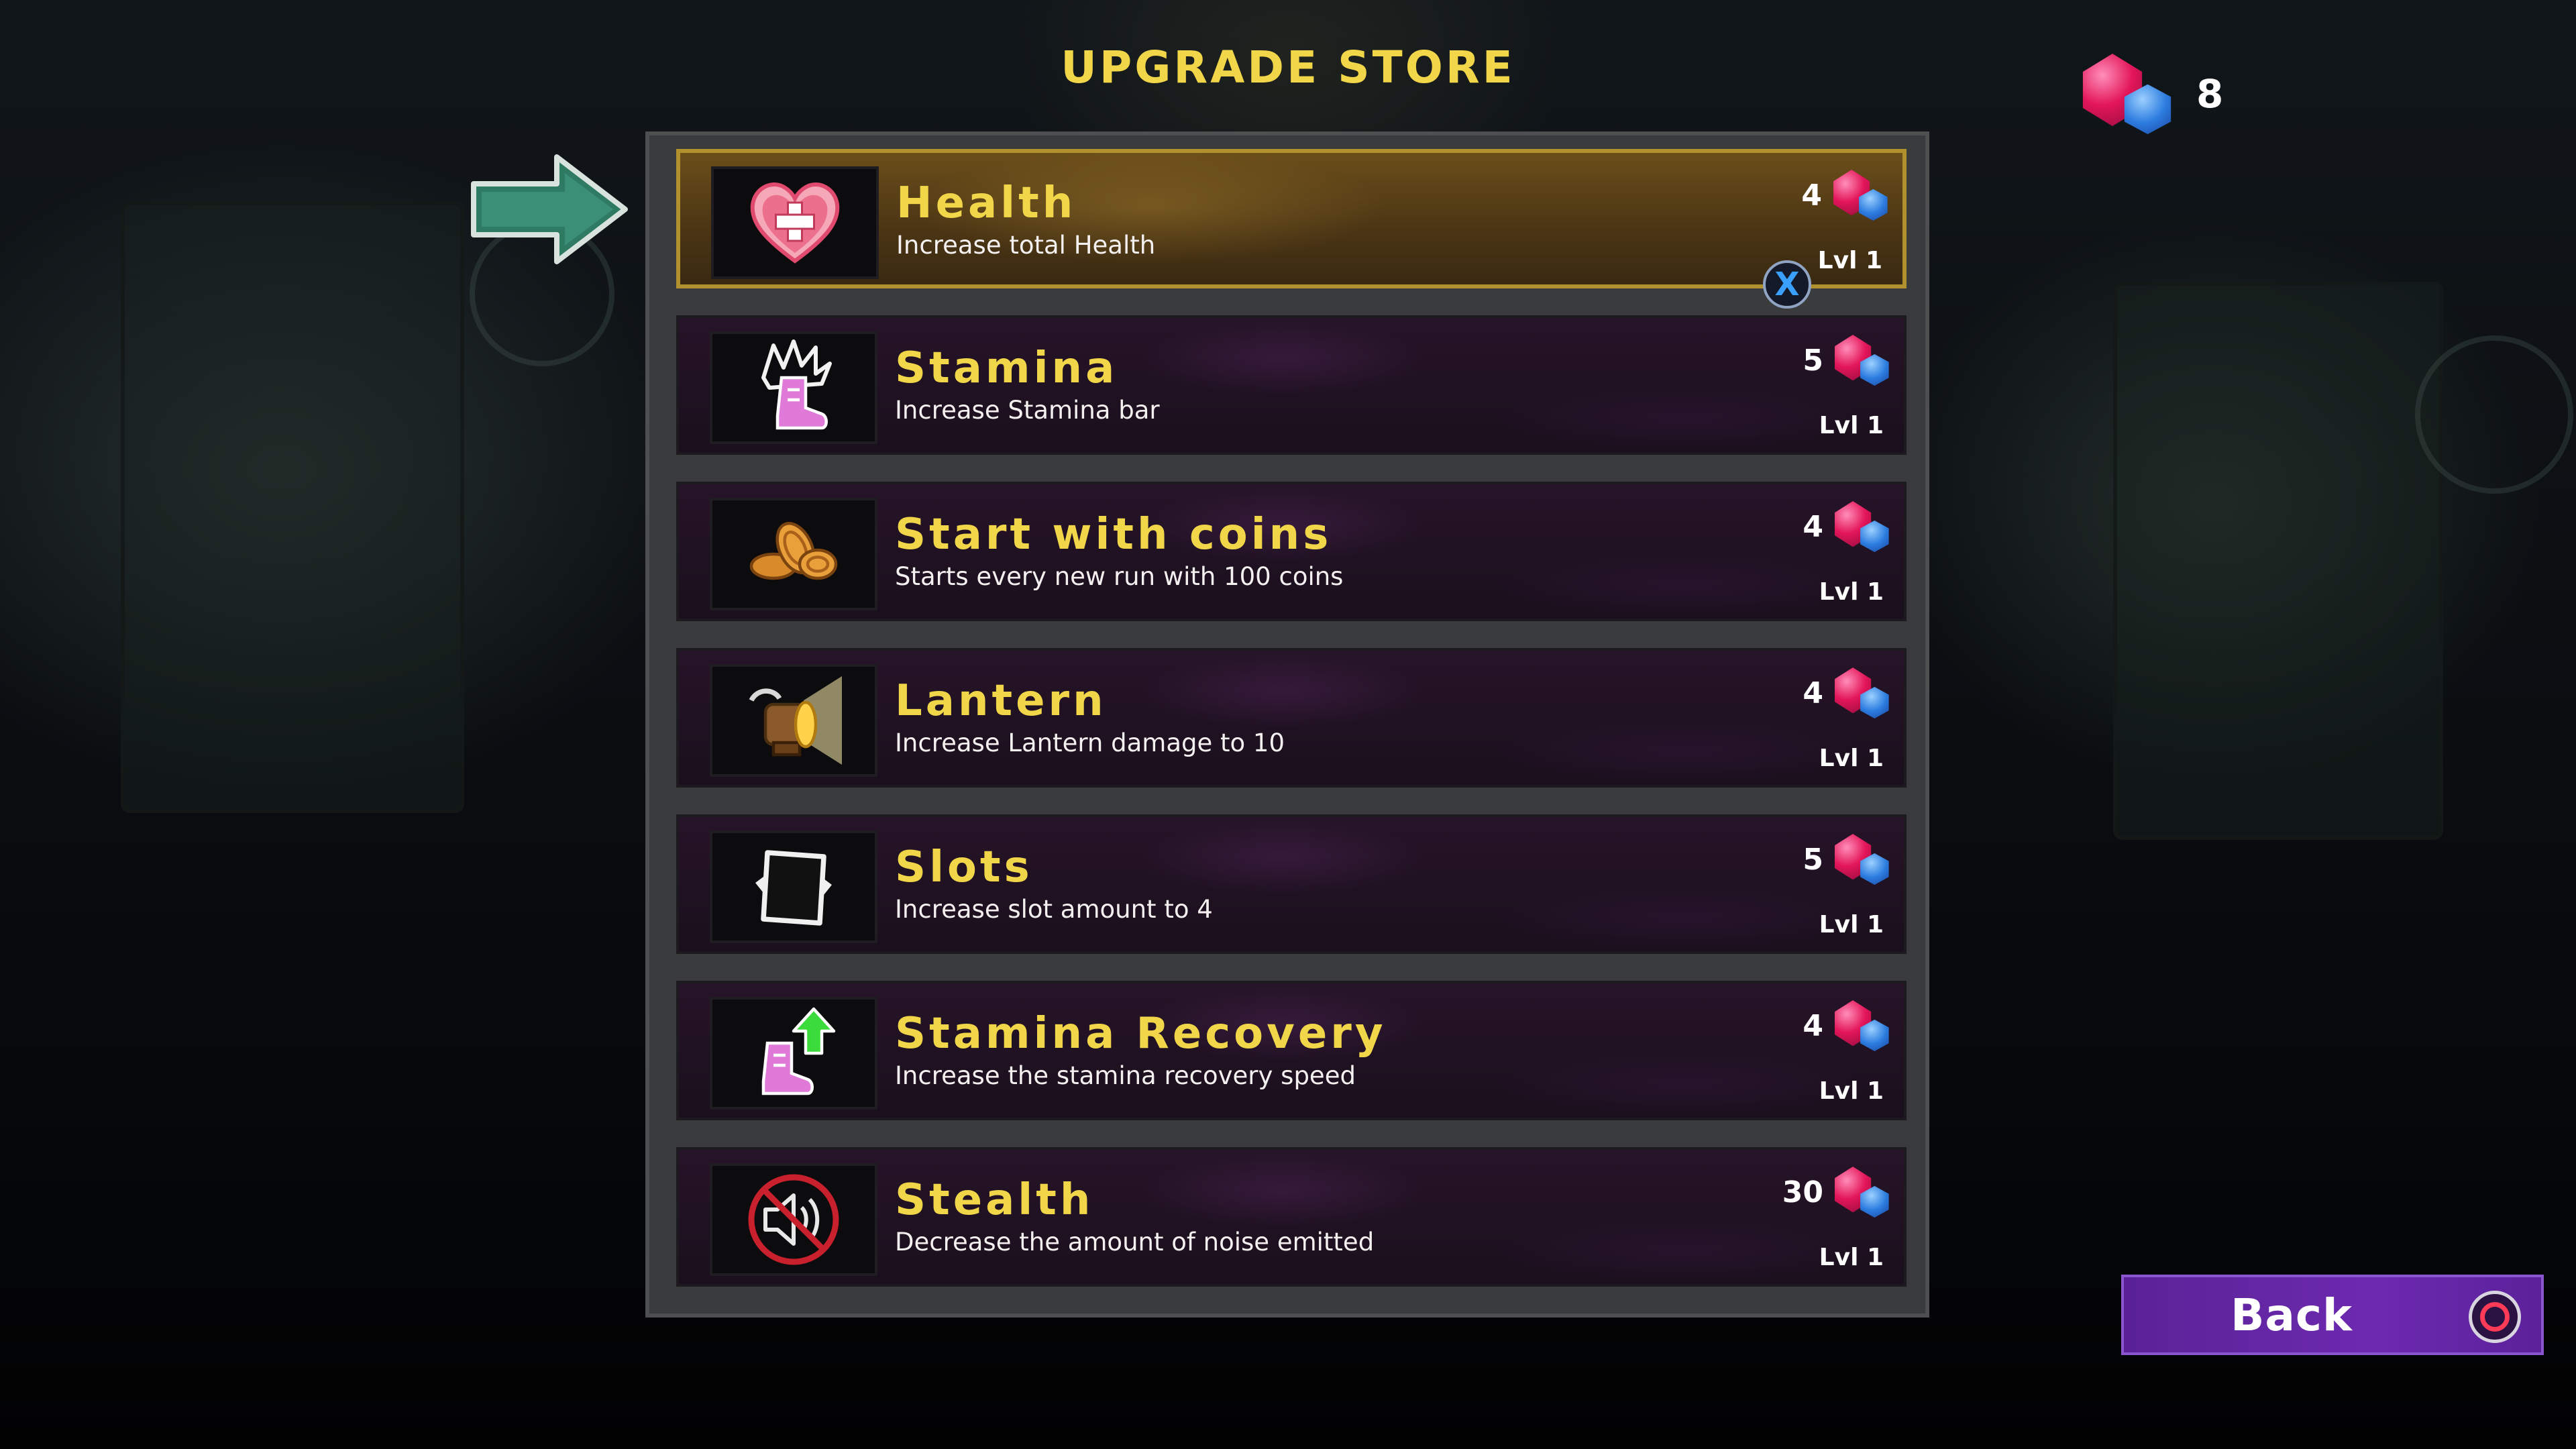 The width and height of the screenshot is (2576, 1449). Describe the element at coordinates (1090, 743) in the screenshot. I see `upgrade-description: Increase Lantern damage to 10` at that location.